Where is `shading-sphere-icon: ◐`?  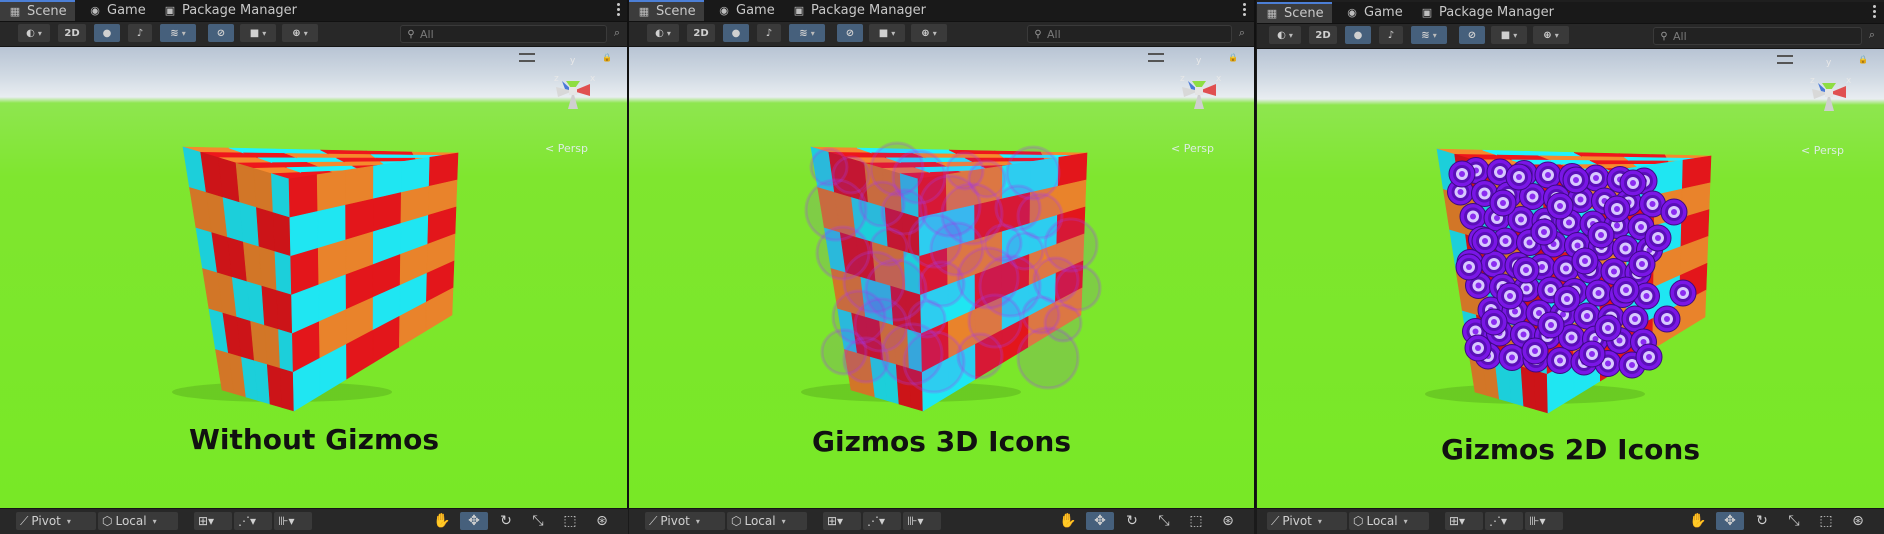 shading-sphere-icon: ◐ is located at coordinates (1281, 35).